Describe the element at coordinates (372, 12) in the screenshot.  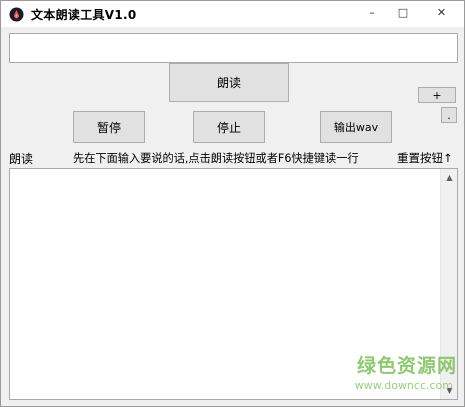
I see `minimize-button: –` at that location.